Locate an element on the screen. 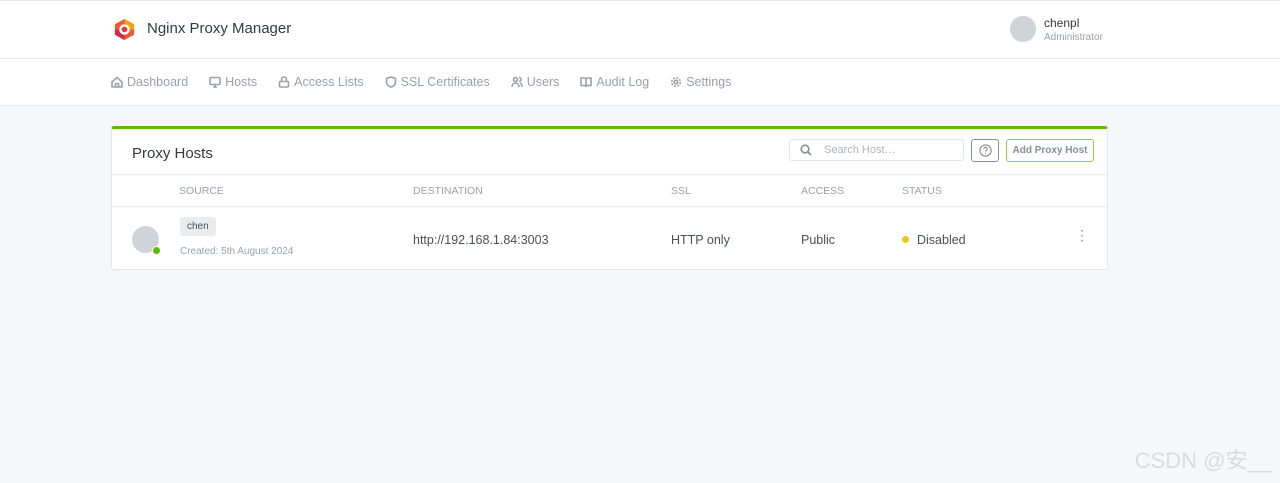 The height and width of the screenshot is (483, 1280). nav-audit-log: Audit Log is located at coordinates (614, 82).